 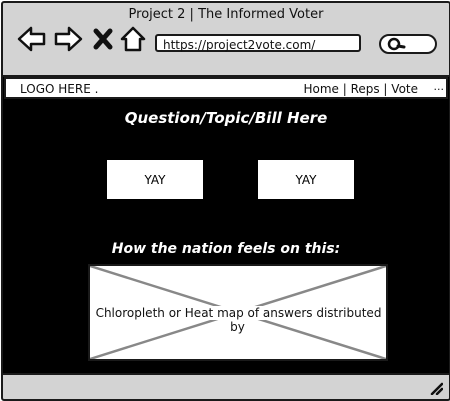 What do you see at coordinates (436, 388) in the screenshot?
I see `resize-grip-icon` at bounding box center [436, 388].